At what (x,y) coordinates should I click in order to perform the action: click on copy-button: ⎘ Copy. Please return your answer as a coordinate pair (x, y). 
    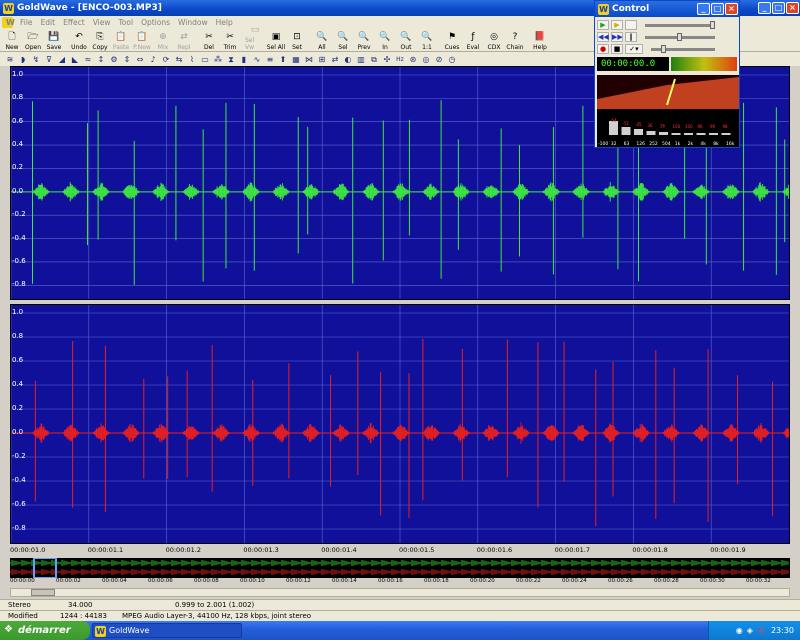
    Looking at the image, I should click on (100, 41).